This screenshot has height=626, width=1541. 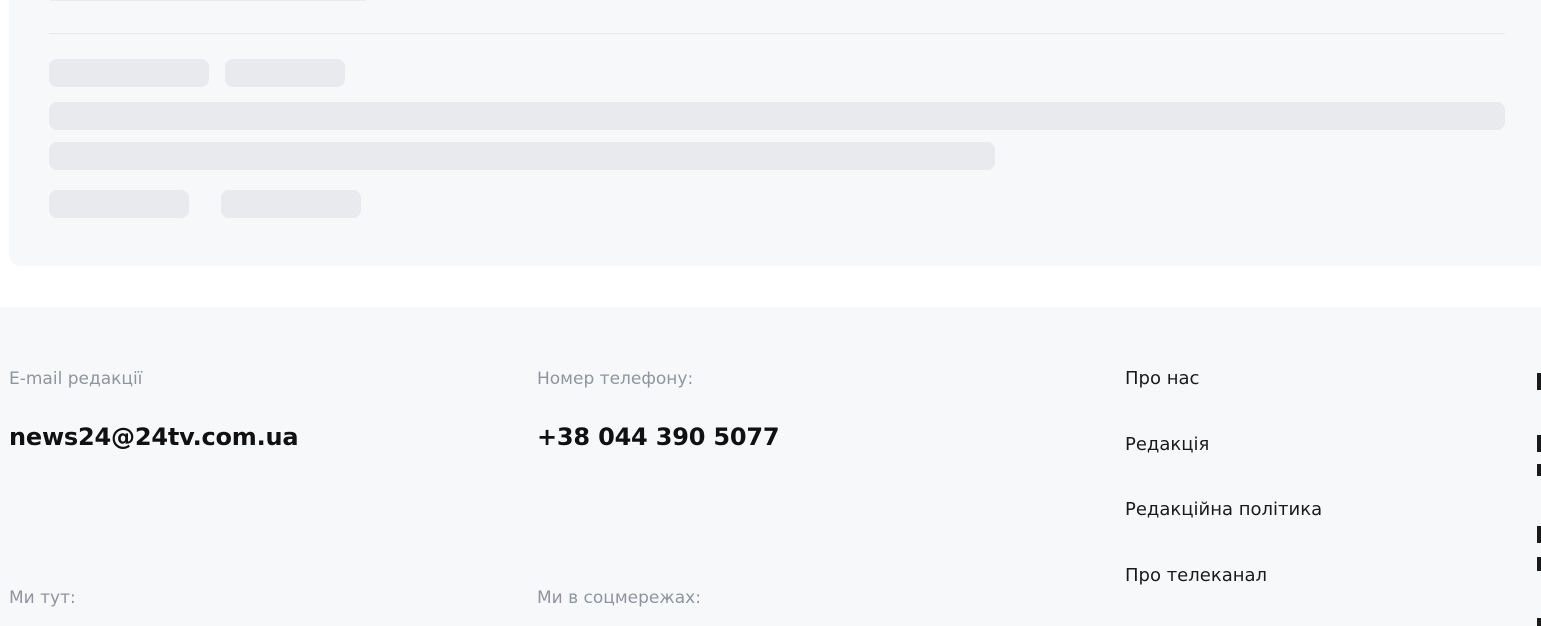 I want to click on divider, so click(x=777, y=33).